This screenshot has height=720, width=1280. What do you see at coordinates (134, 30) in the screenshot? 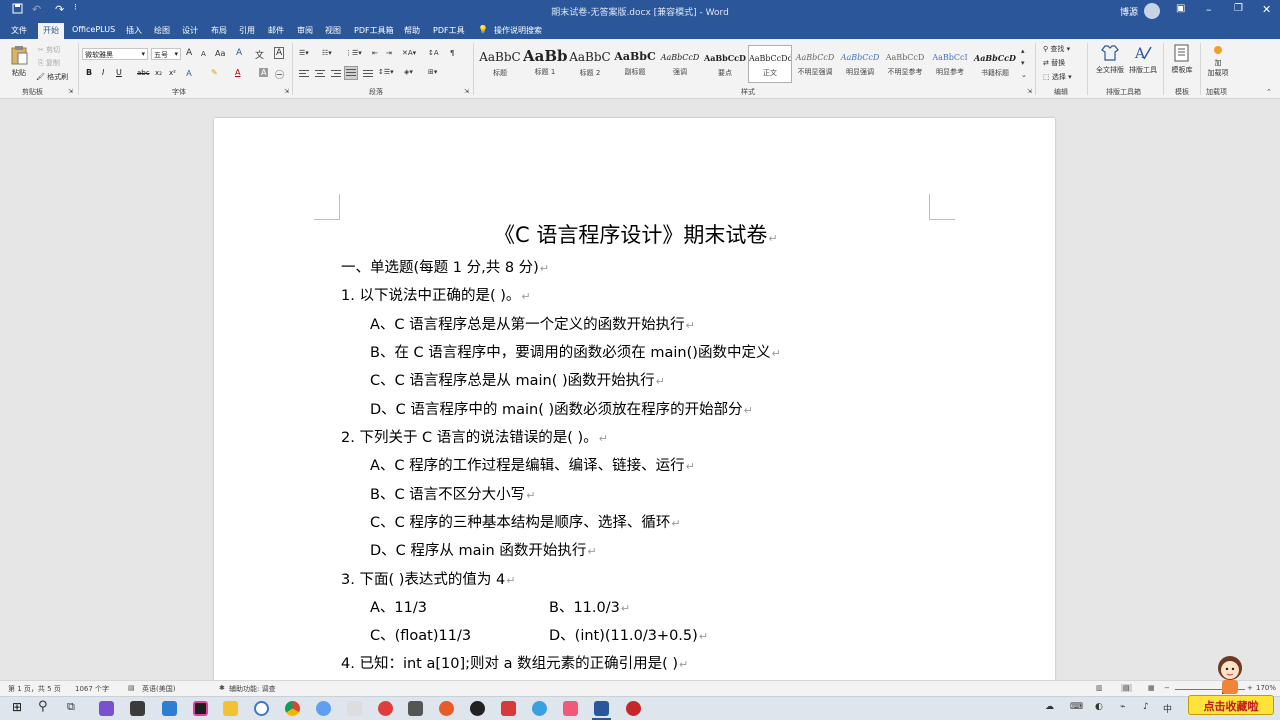
I see `tab-insert: 插入` at bounding box center [134, 30].